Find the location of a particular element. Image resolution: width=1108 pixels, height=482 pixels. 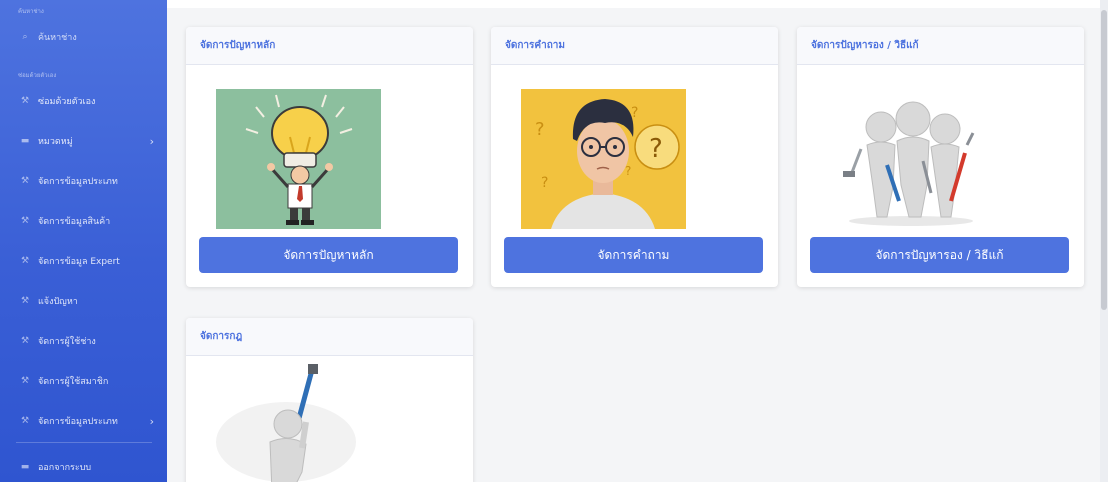

sidebar-item-categories: ▬ หมวดหมู่ › is located at coordinates (83, 141).